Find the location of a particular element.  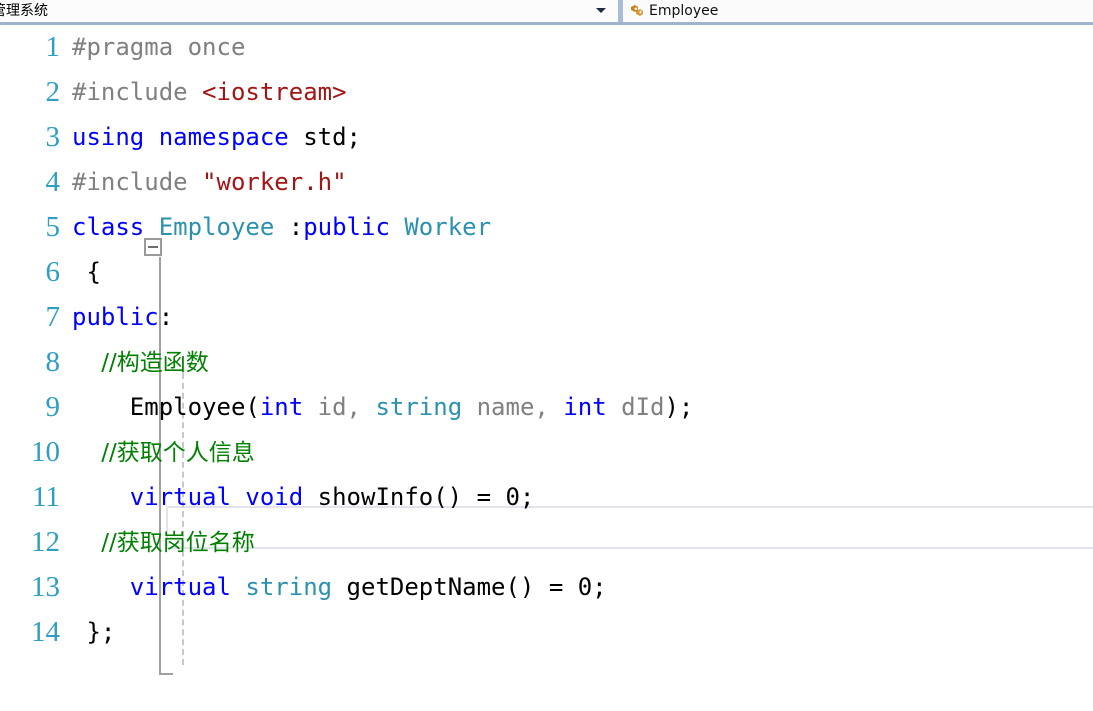

cpp-header-file-icon is located at coordinates (637, 11).